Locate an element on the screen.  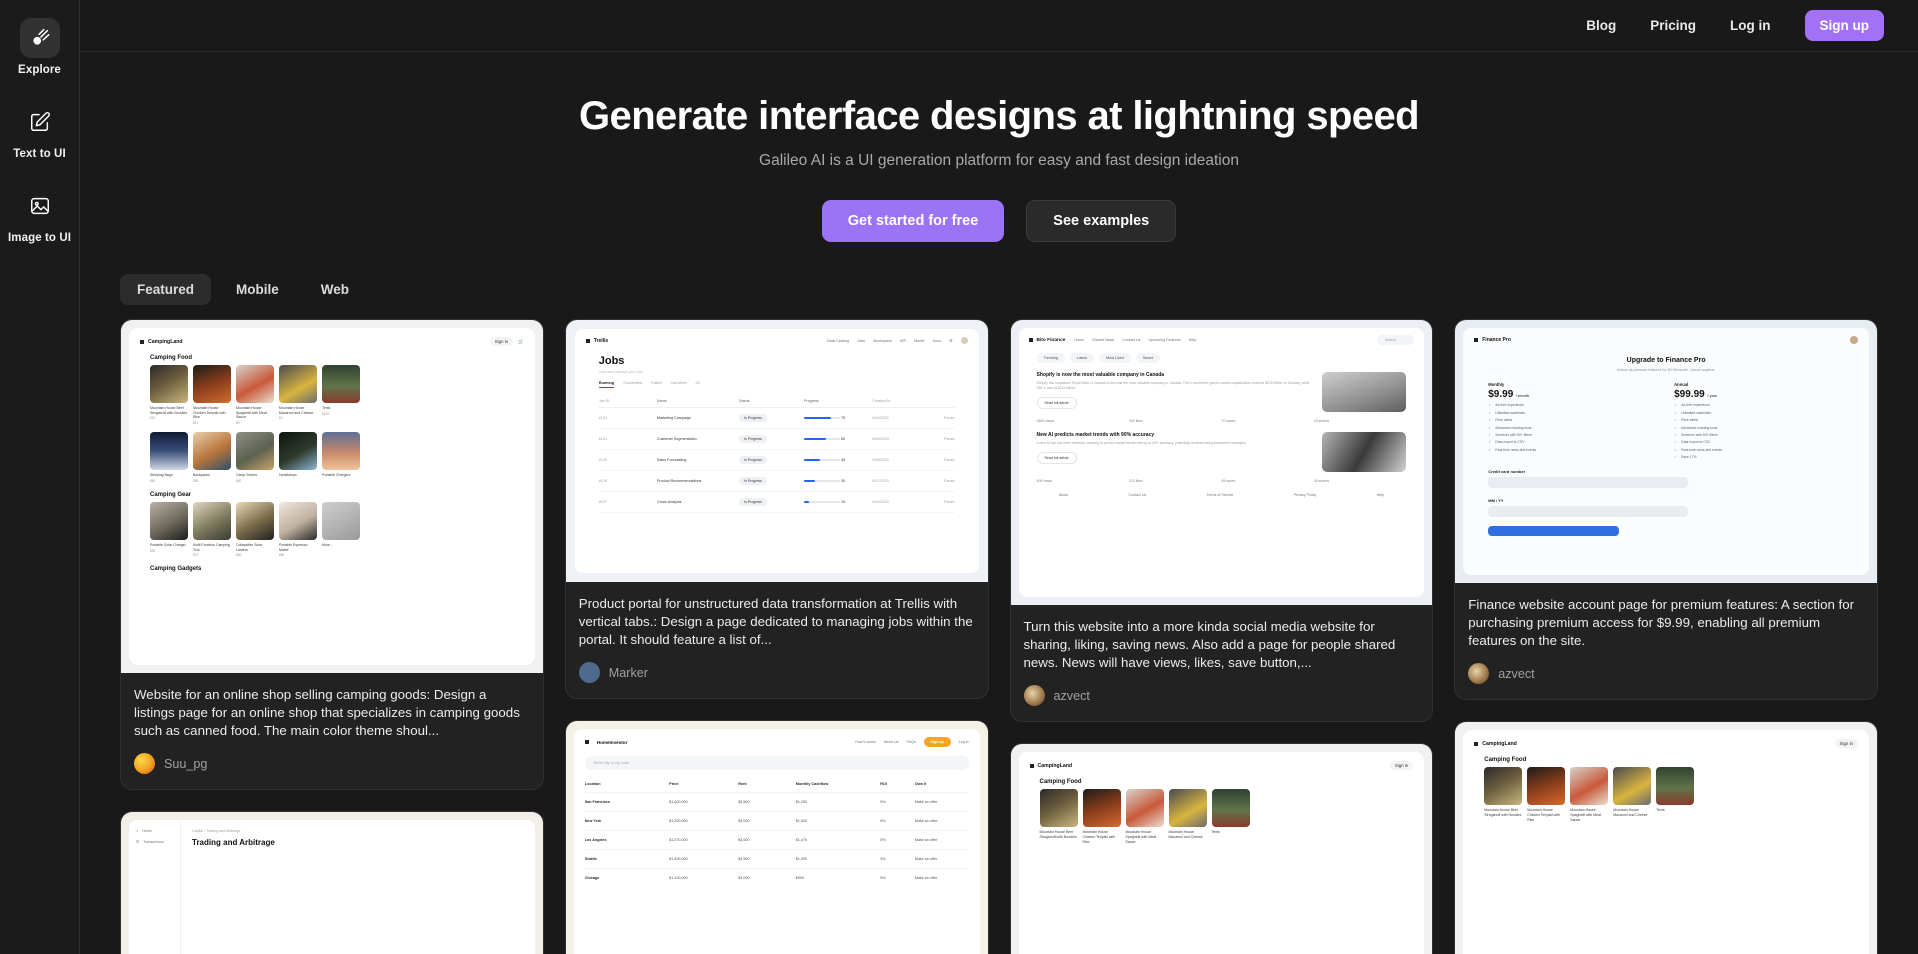
mock-cell: $4,000 is located at coordinates (744, 821).